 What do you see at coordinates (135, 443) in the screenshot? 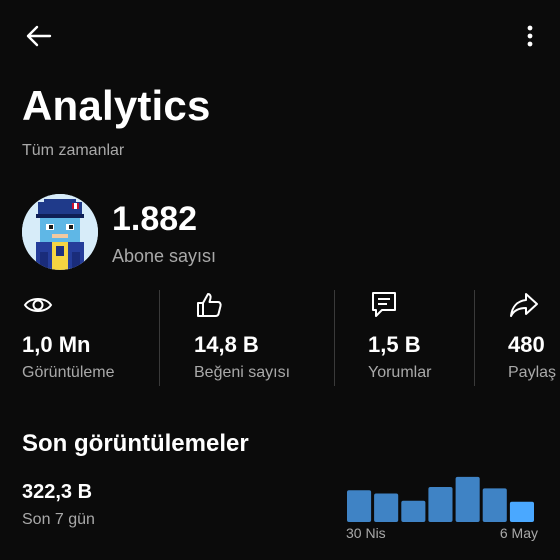
I see `recent-views-title: Son görüntülemeler` at bounding box center [135, 443].